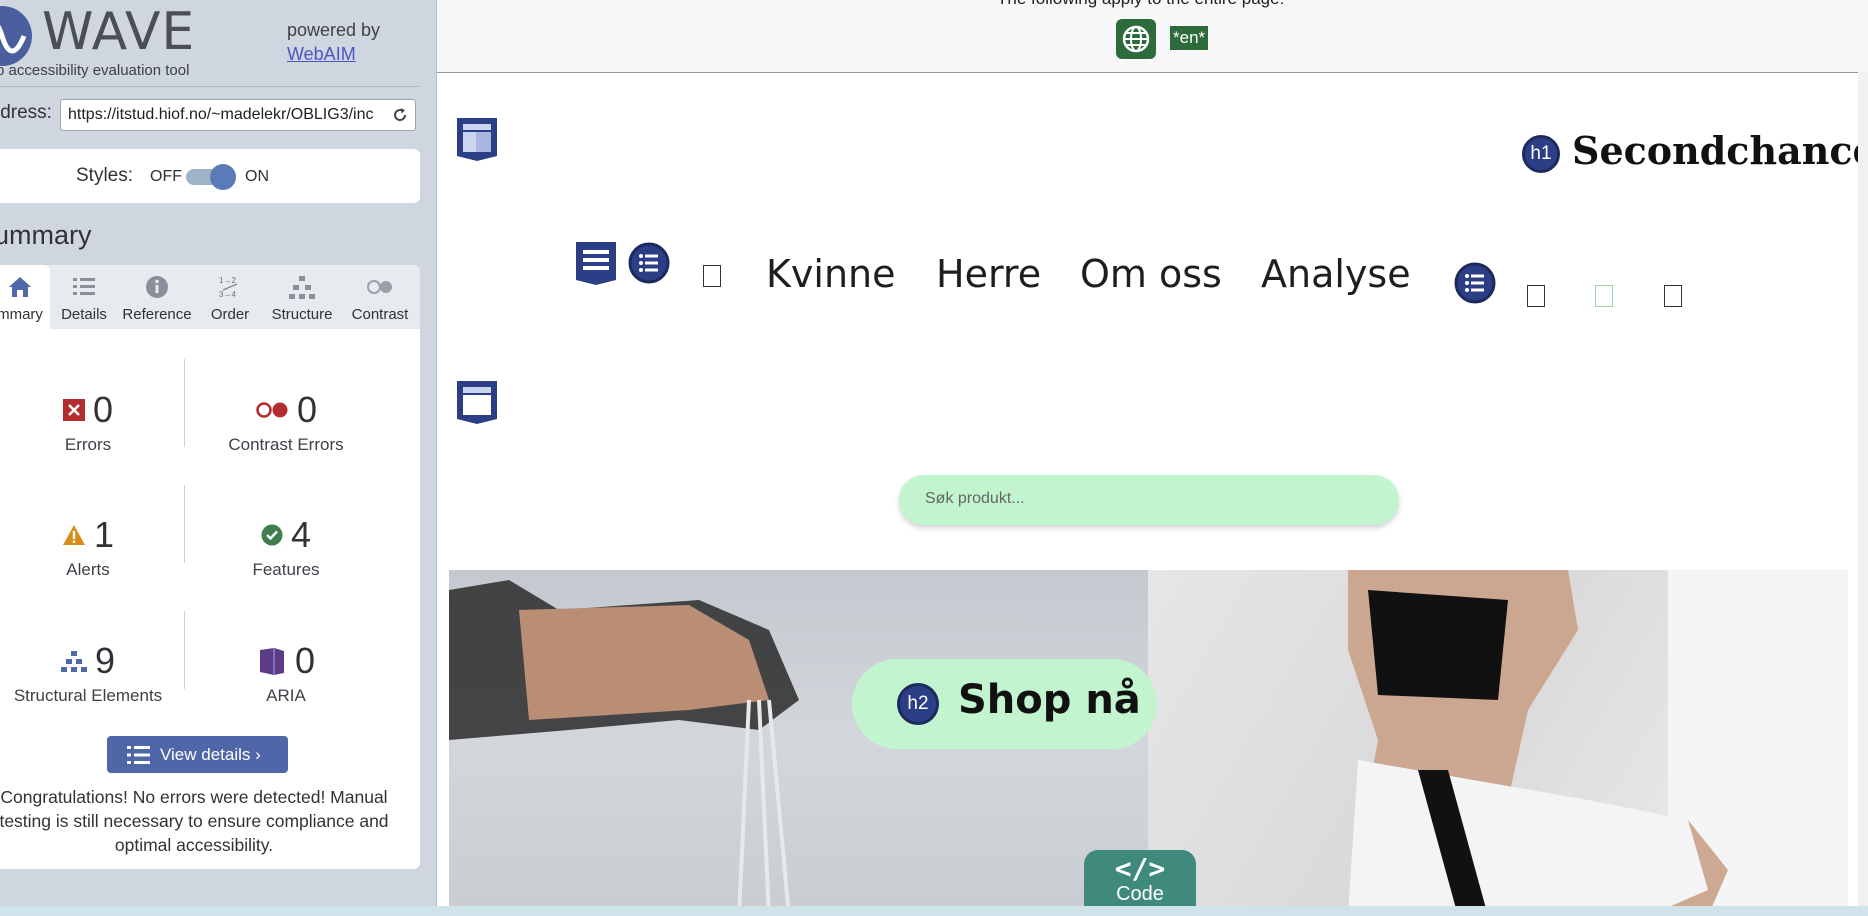 The width and height of the screenshot is (1868, 916). What do you see at coordinates (272, 410) in the screenshot?
I see `contrast-error-icon` at bounding box center [272, 410].